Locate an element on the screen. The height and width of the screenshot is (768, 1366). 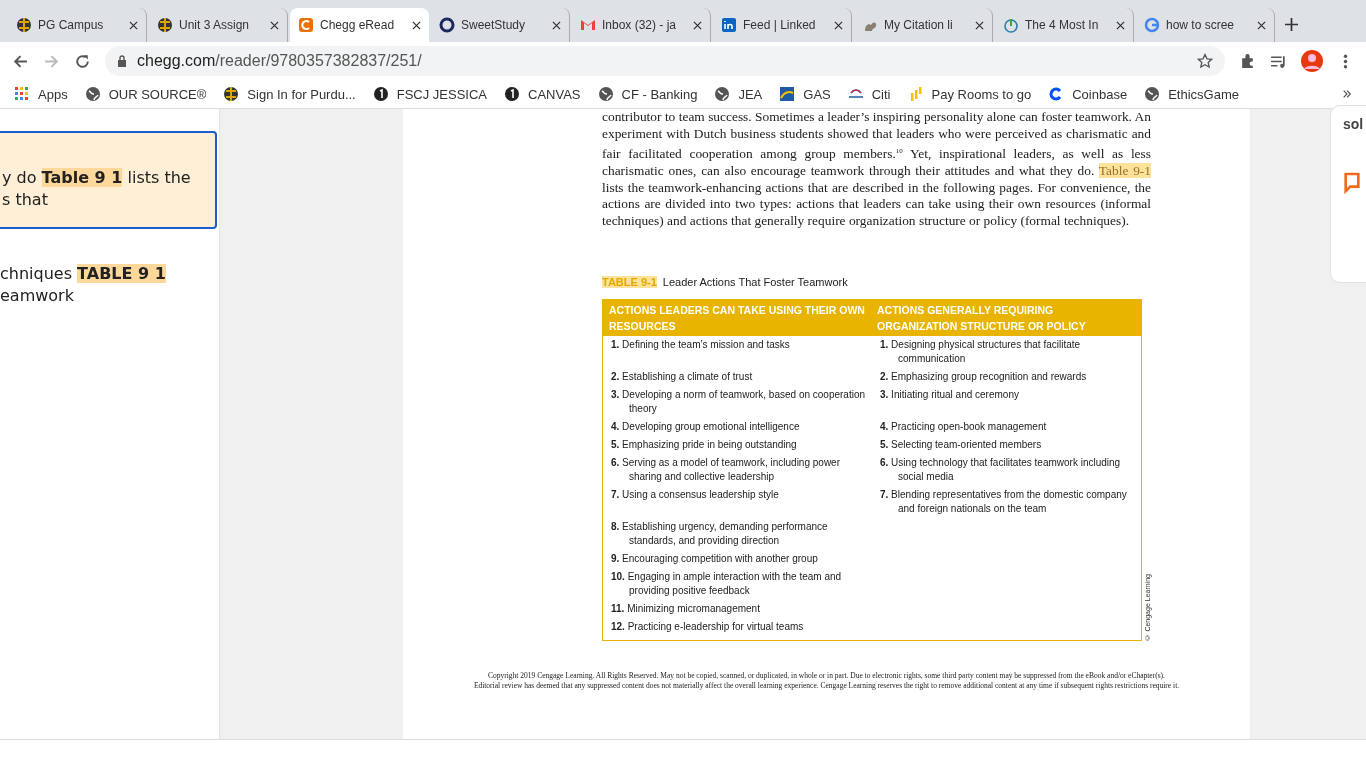
table-cell-text: 1. Designing physical structures that facilitate communication is located at coordinates (980, 352).